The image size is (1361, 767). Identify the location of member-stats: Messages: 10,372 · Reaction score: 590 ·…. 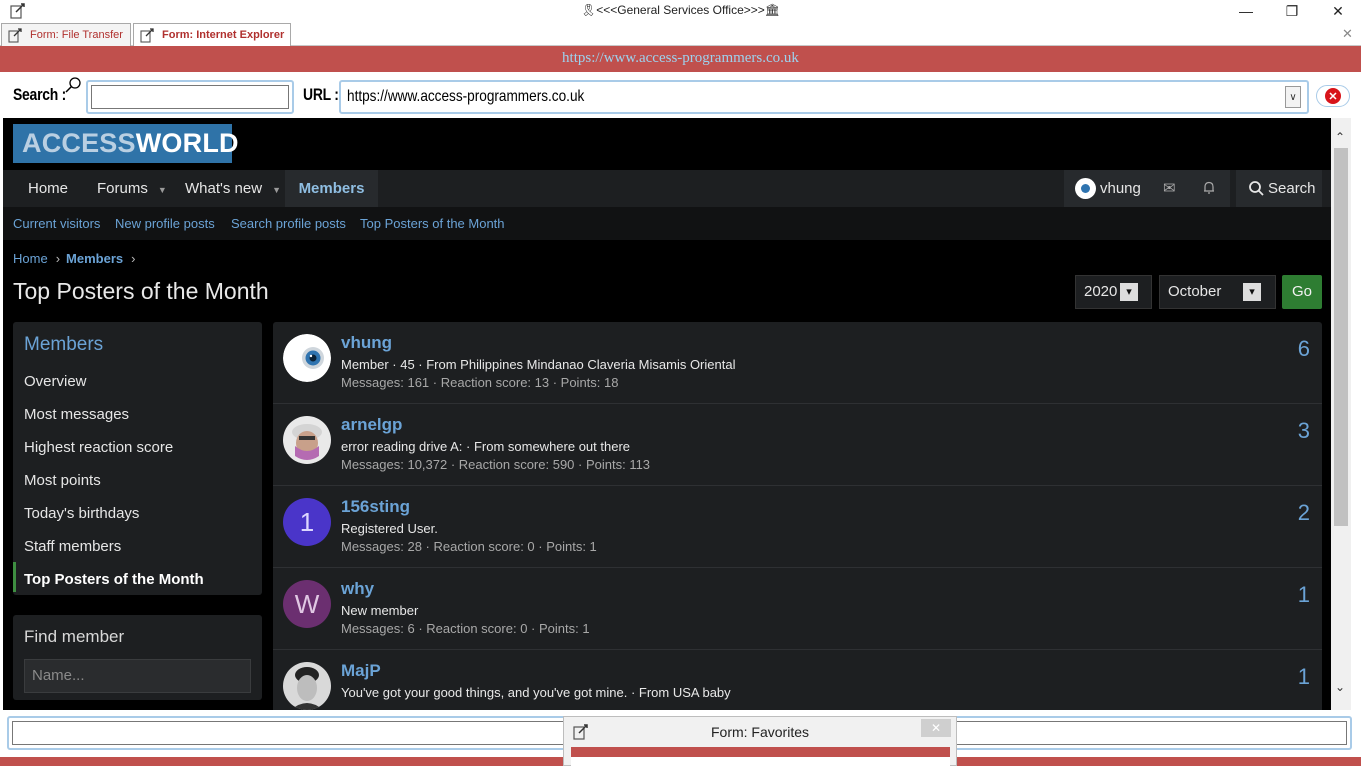
(496, 464).